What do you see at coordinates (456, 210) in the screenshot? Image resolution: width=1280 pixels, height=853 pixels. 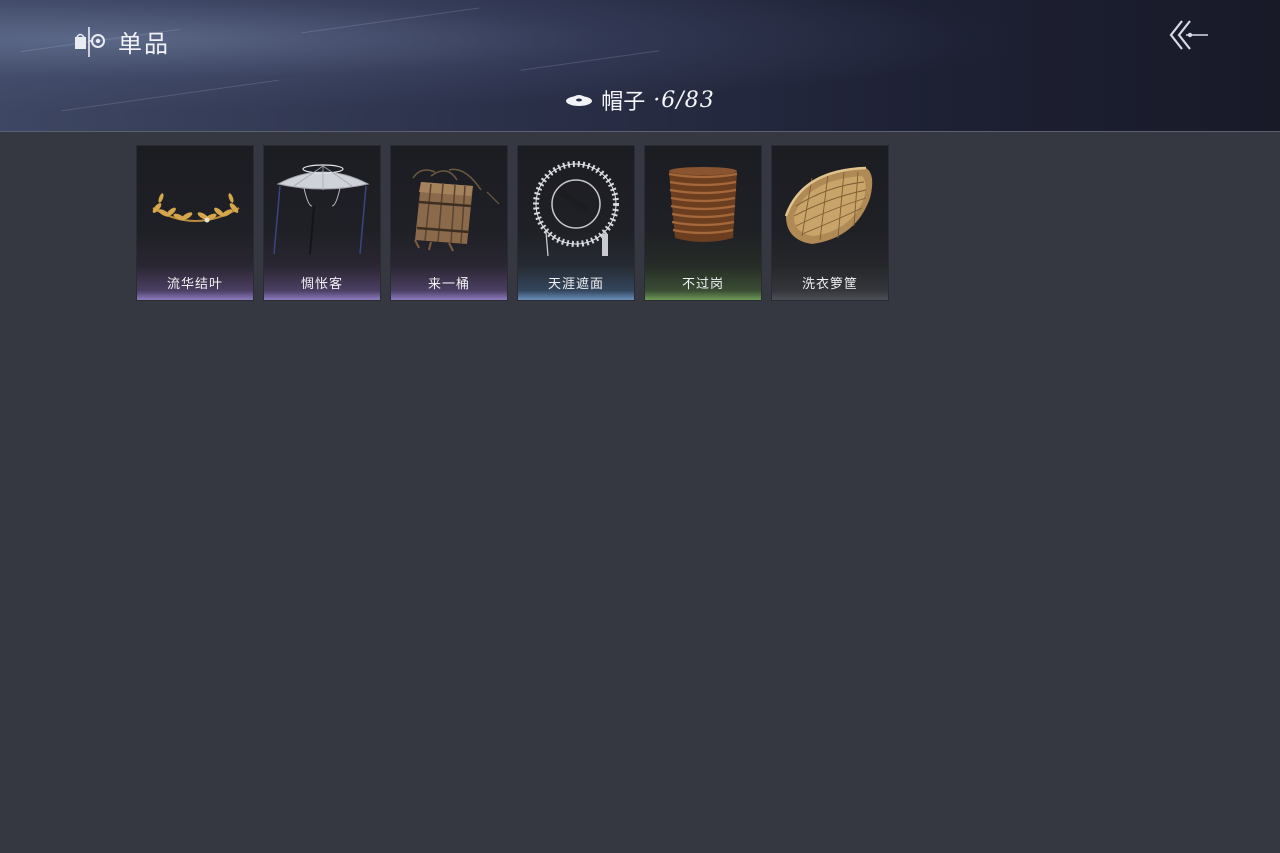 I see `wooden-bucket-icon` at bounding box center [456, 210].